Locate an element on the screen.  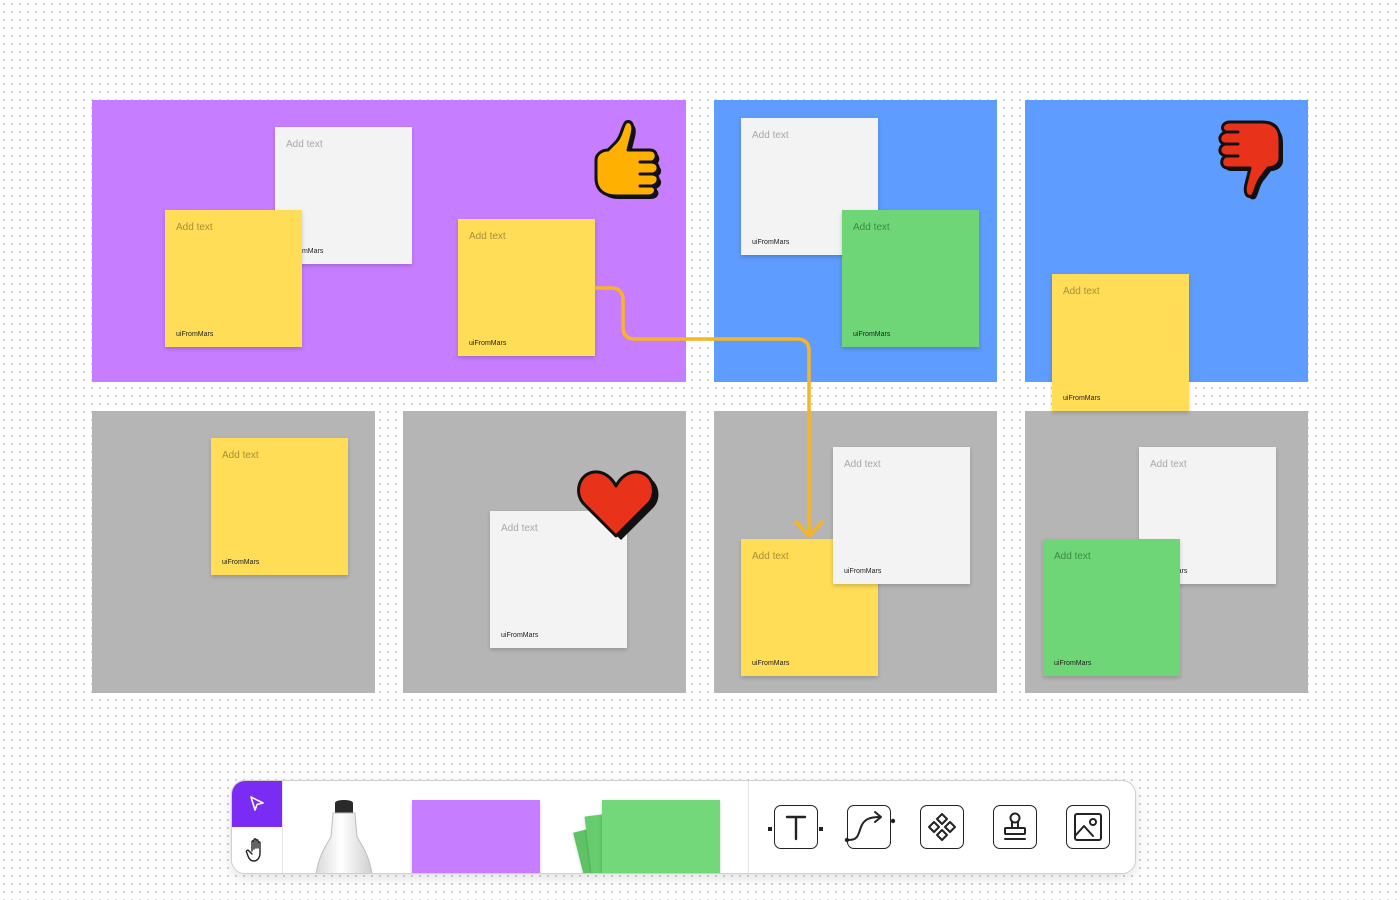
marker-icon is located at coordinates (344, 836).